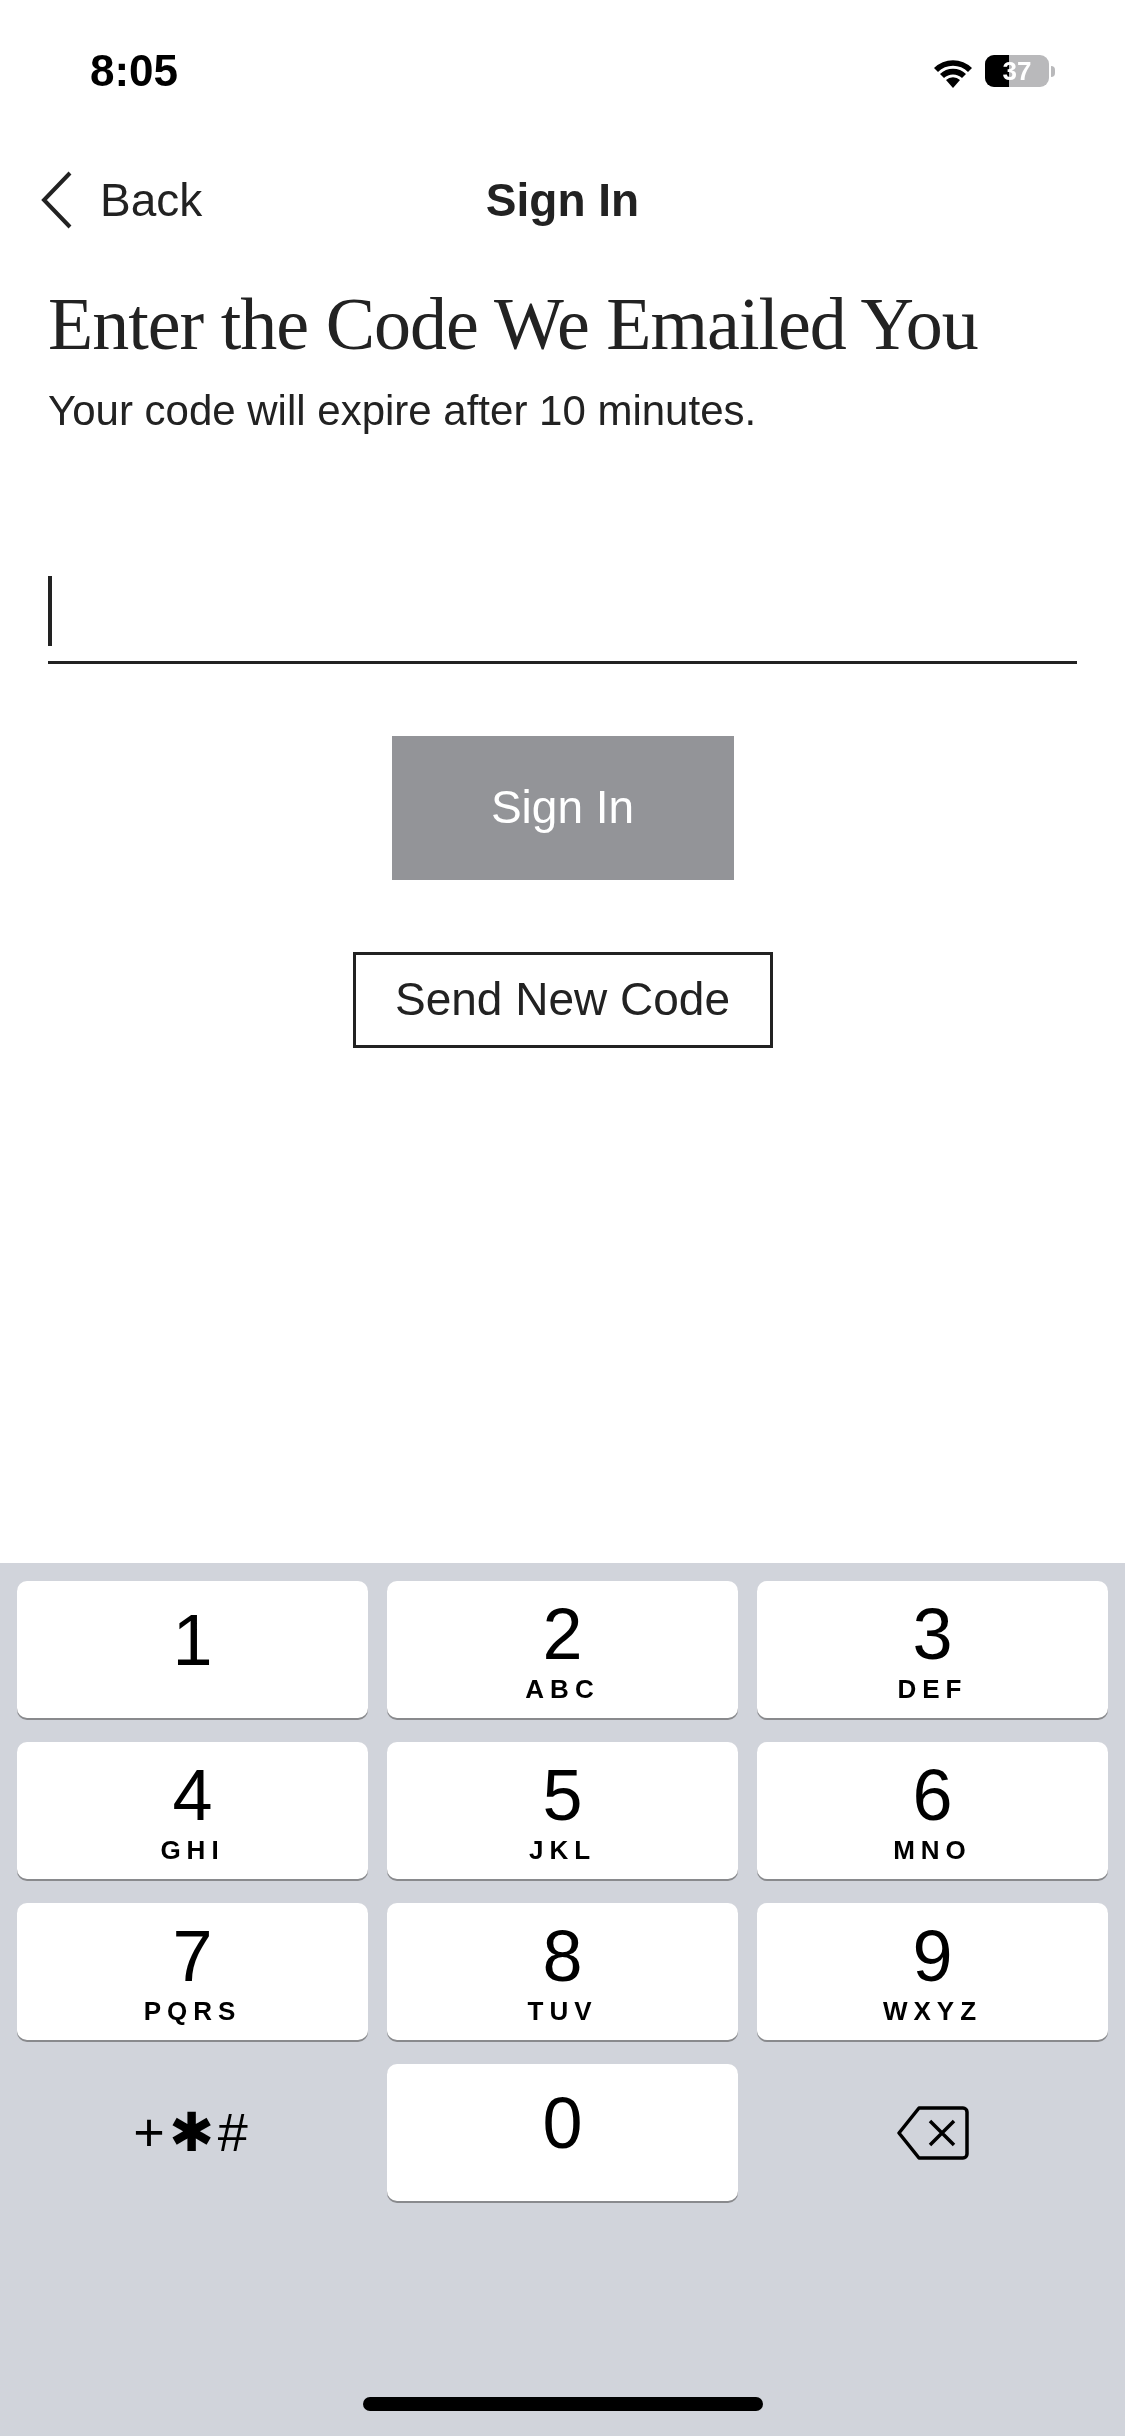 Image resolution: width=1125 pixels, height=2436 pixels. I want to click on subtitle: Your code will expire after 10 minutes., so click(403, 410).